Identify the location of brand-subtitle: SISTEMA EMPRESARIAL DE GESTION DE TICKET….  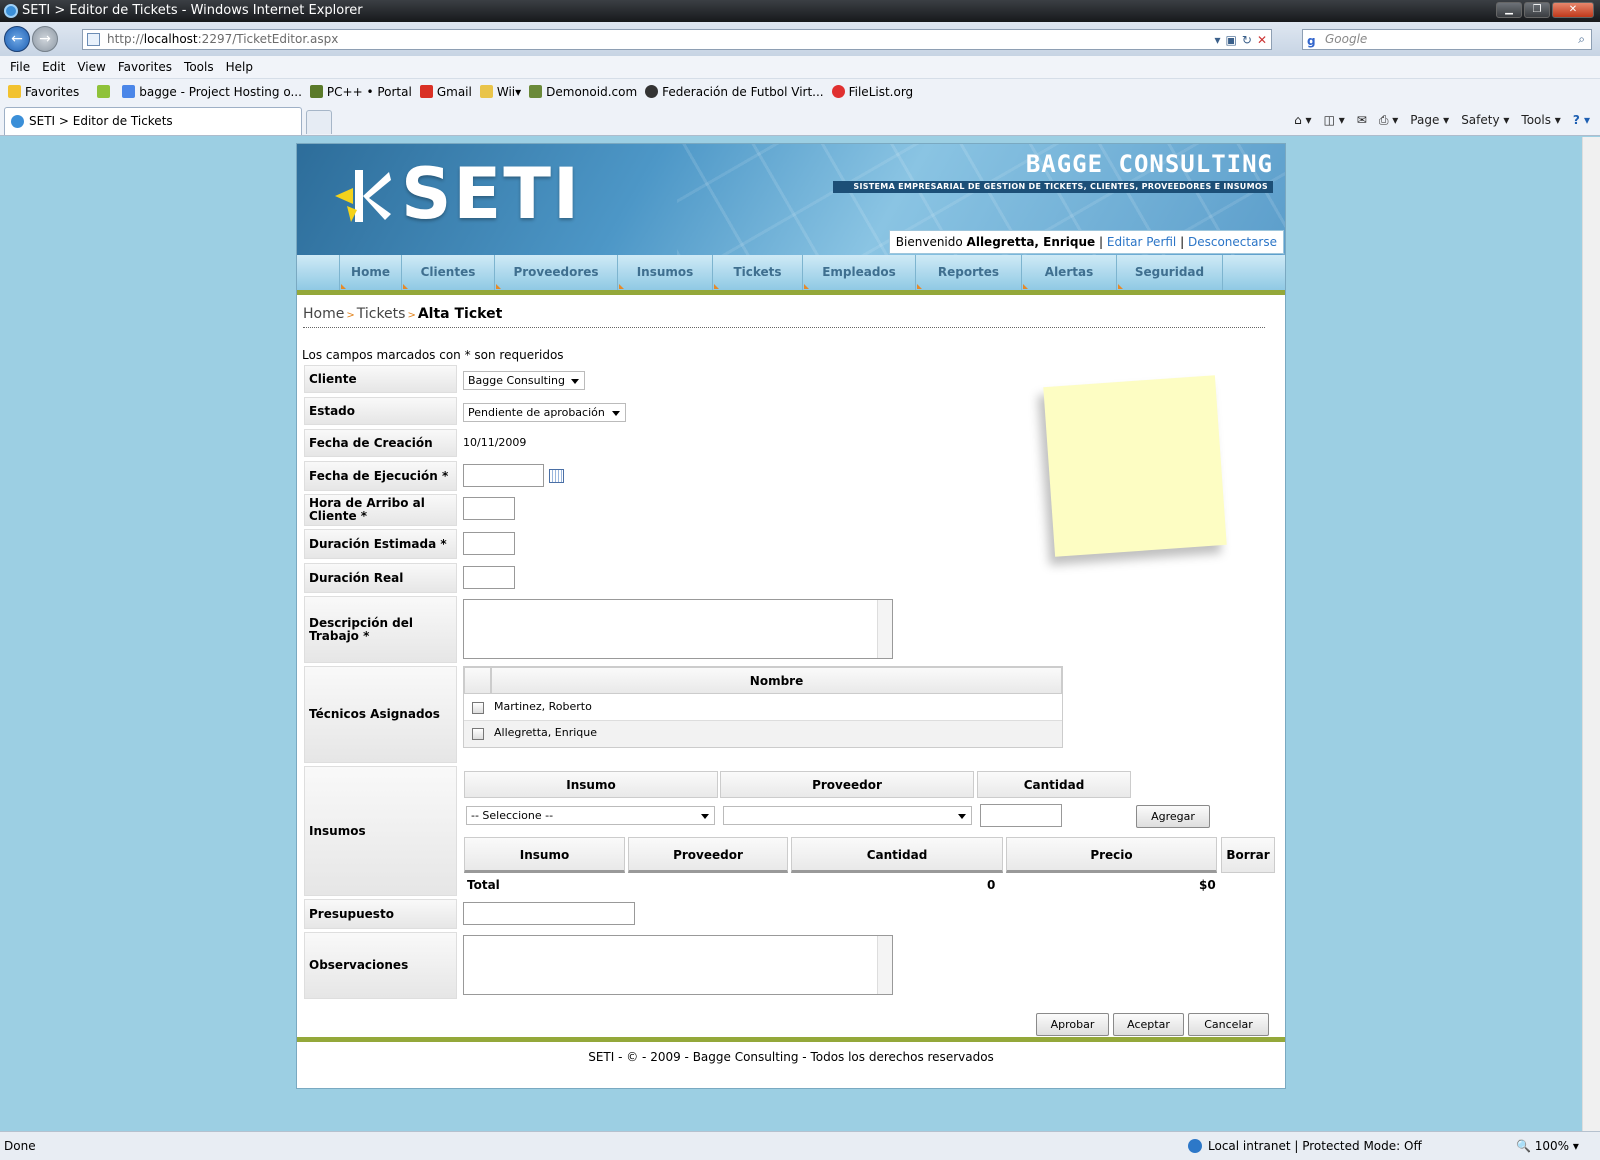
(1053, 187).